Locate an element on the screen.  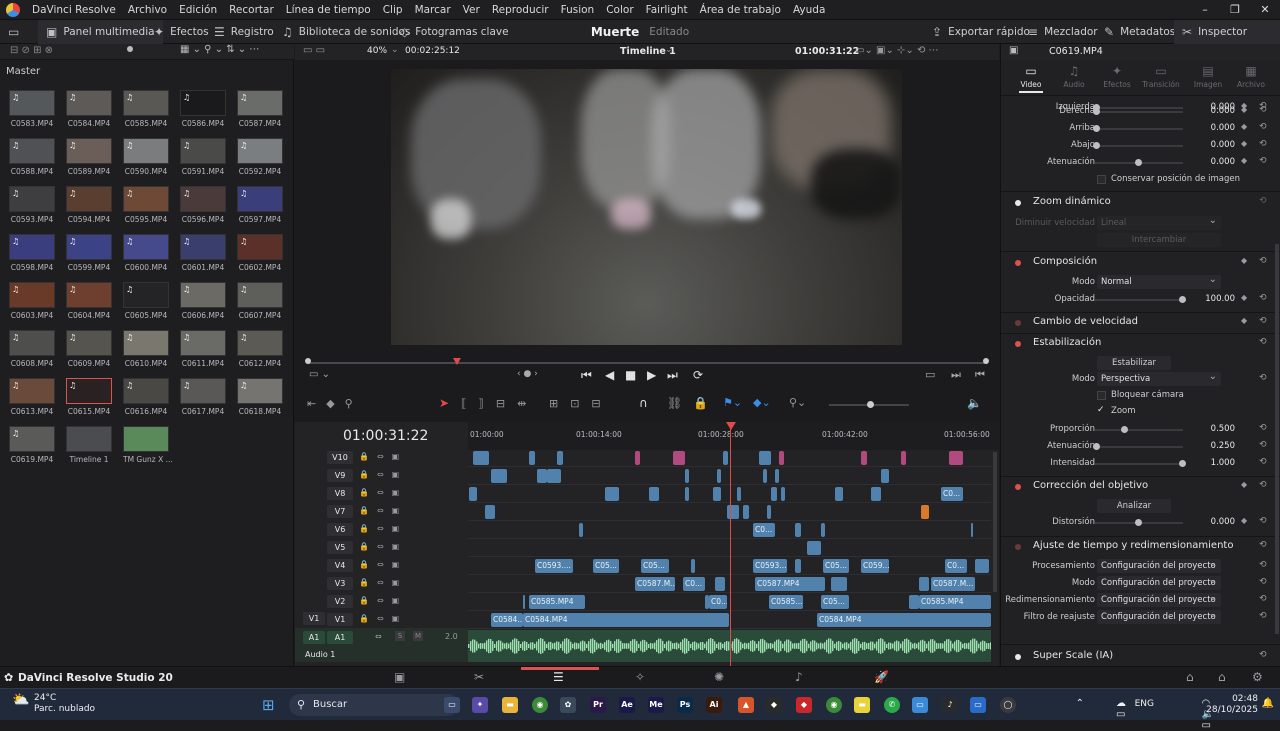
dynamic-zoom-toggle is located at coordinates (1018, 203).